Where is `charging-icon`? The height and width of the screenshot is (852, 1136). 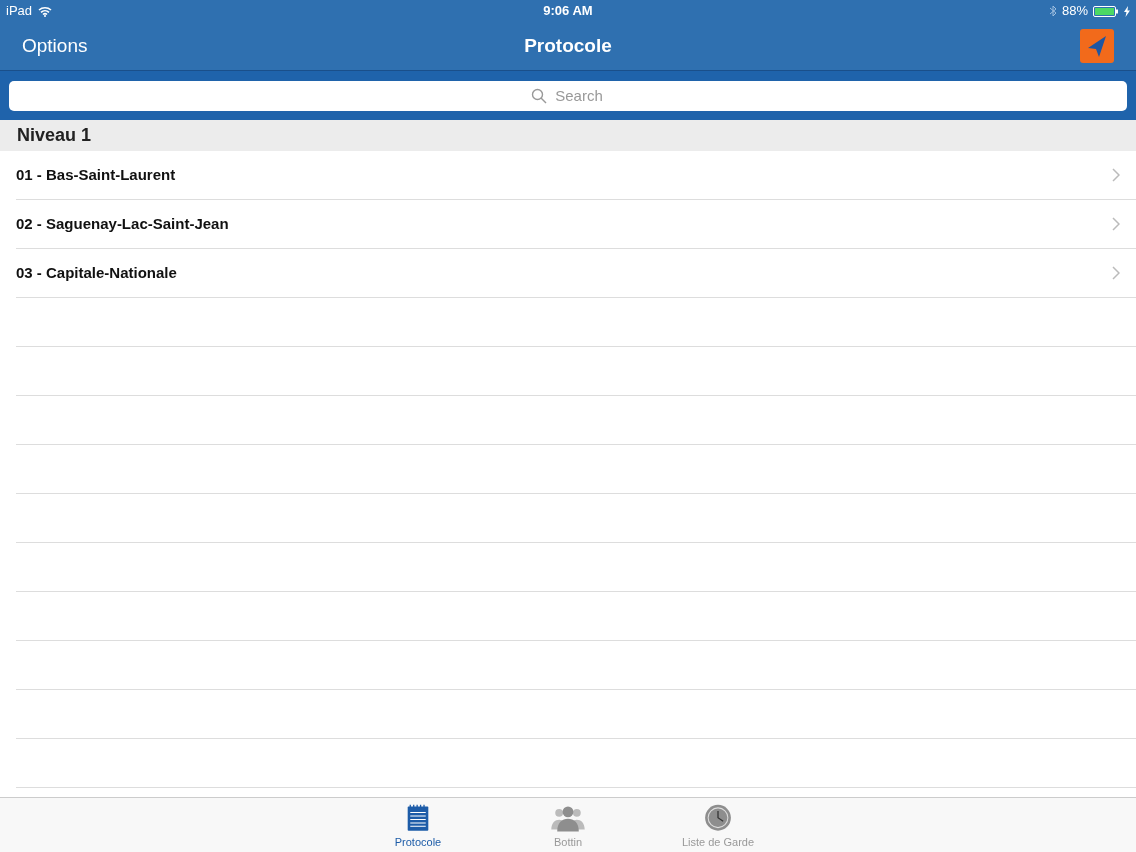
charging-icon is located at coordinates (1127, 11).